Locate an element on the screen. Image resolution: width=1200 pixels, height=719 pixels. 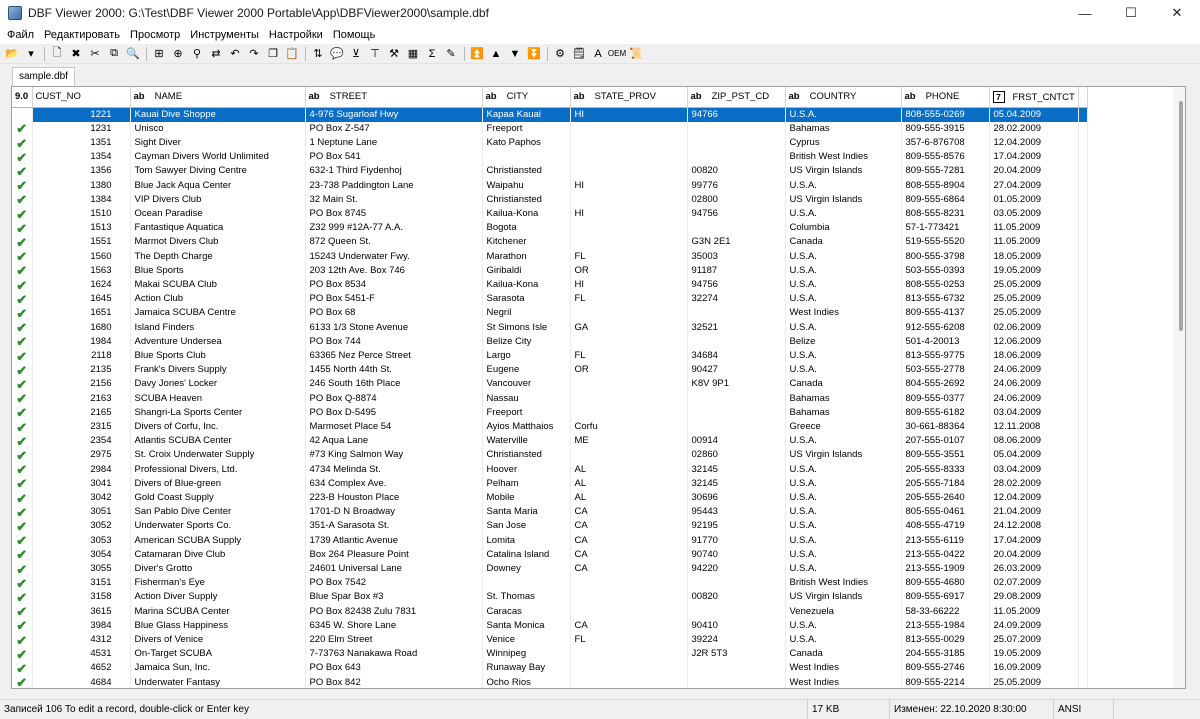
cell-zip: 39224 is located at coordinates (736, 640).